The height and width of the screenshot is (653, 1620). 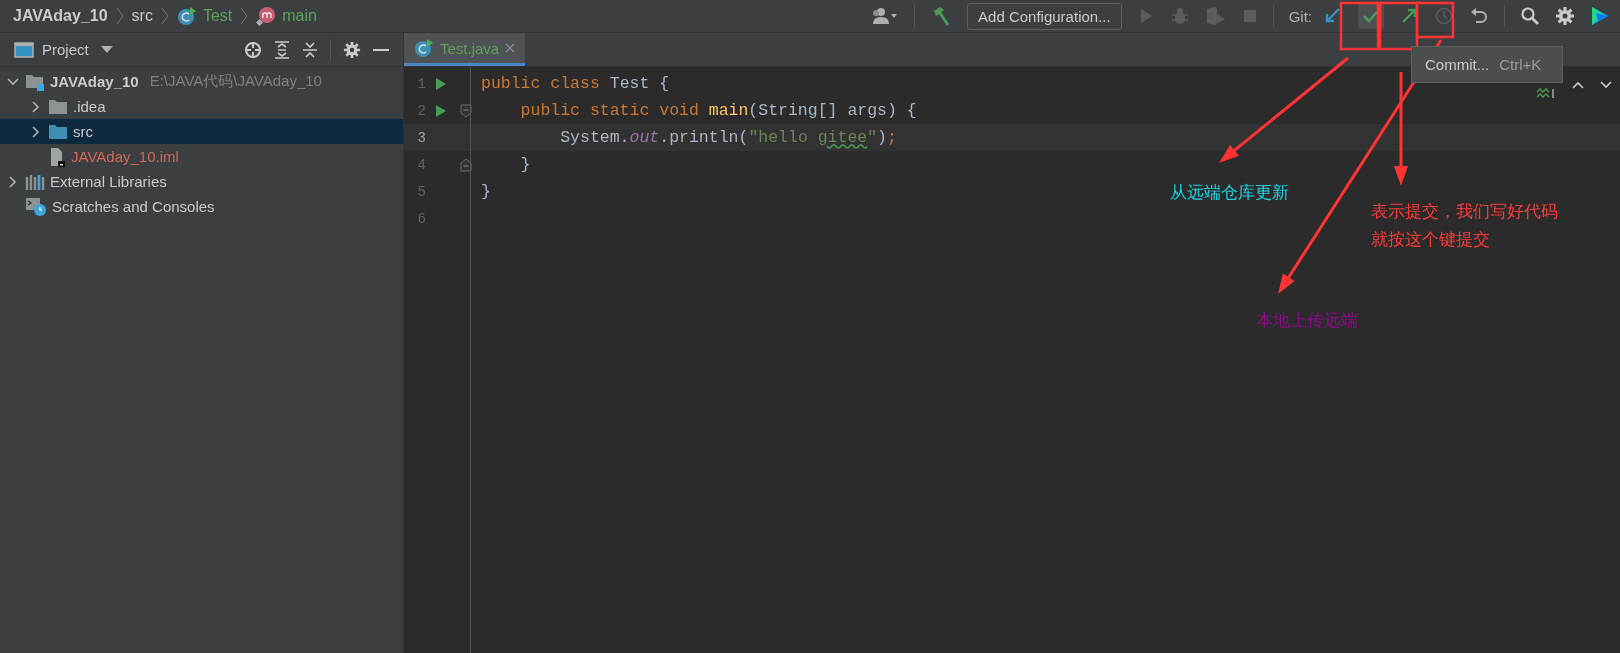 What do you see at coordinates (1464, 211) in the screenshot?
I see `annotation-text: 表示提交，我们写好代码` at bounding box center [1464, 211].